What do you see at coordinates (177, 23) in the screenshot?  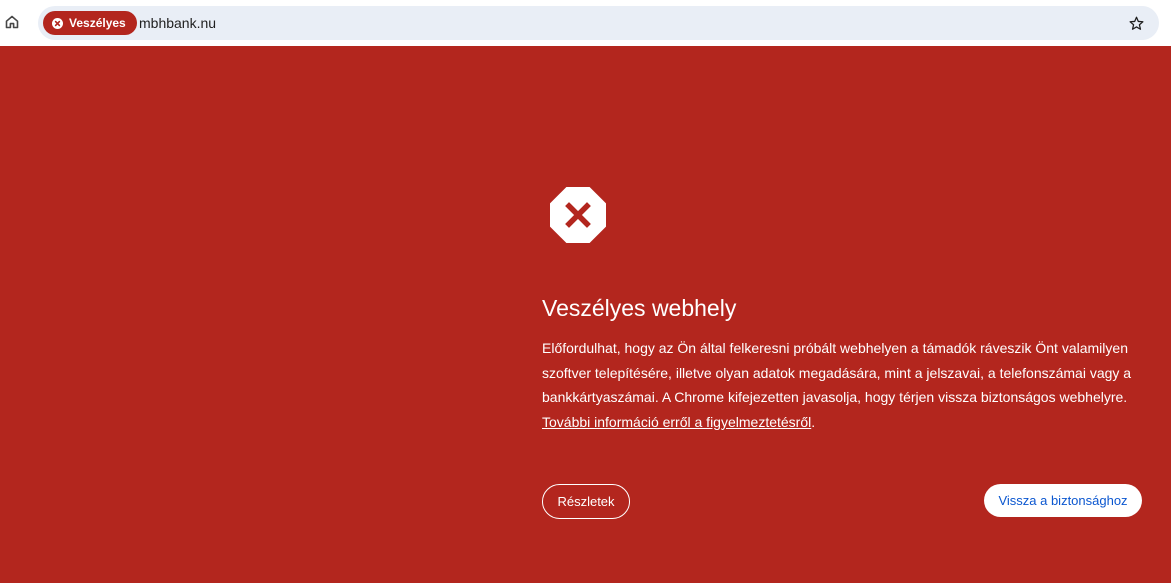 I see `url-text: mbhbank.nu` at bounding box center [177, 23].